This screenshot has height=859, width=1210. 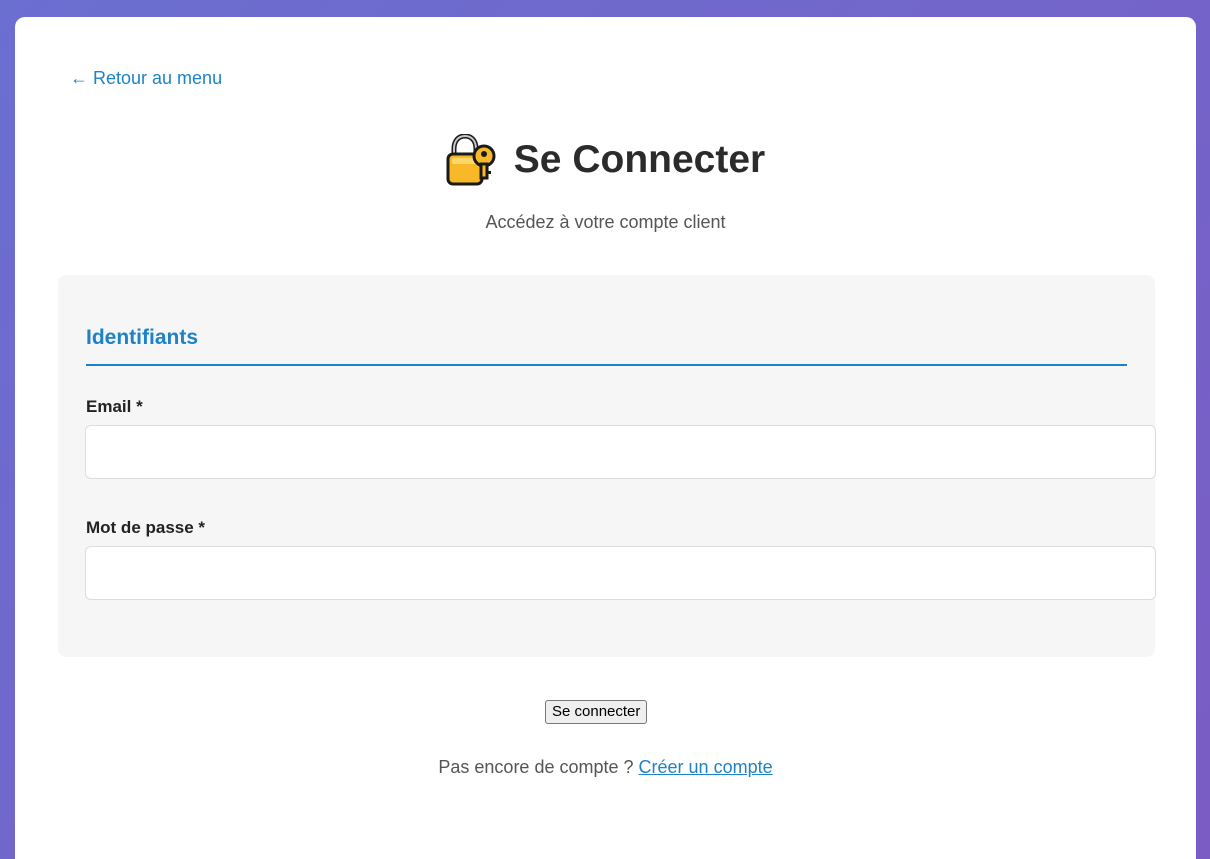 What do you see at coordinates (472, 159) in the screenshot?
I see `lock-key-icon` at bounding box center [472, 159].